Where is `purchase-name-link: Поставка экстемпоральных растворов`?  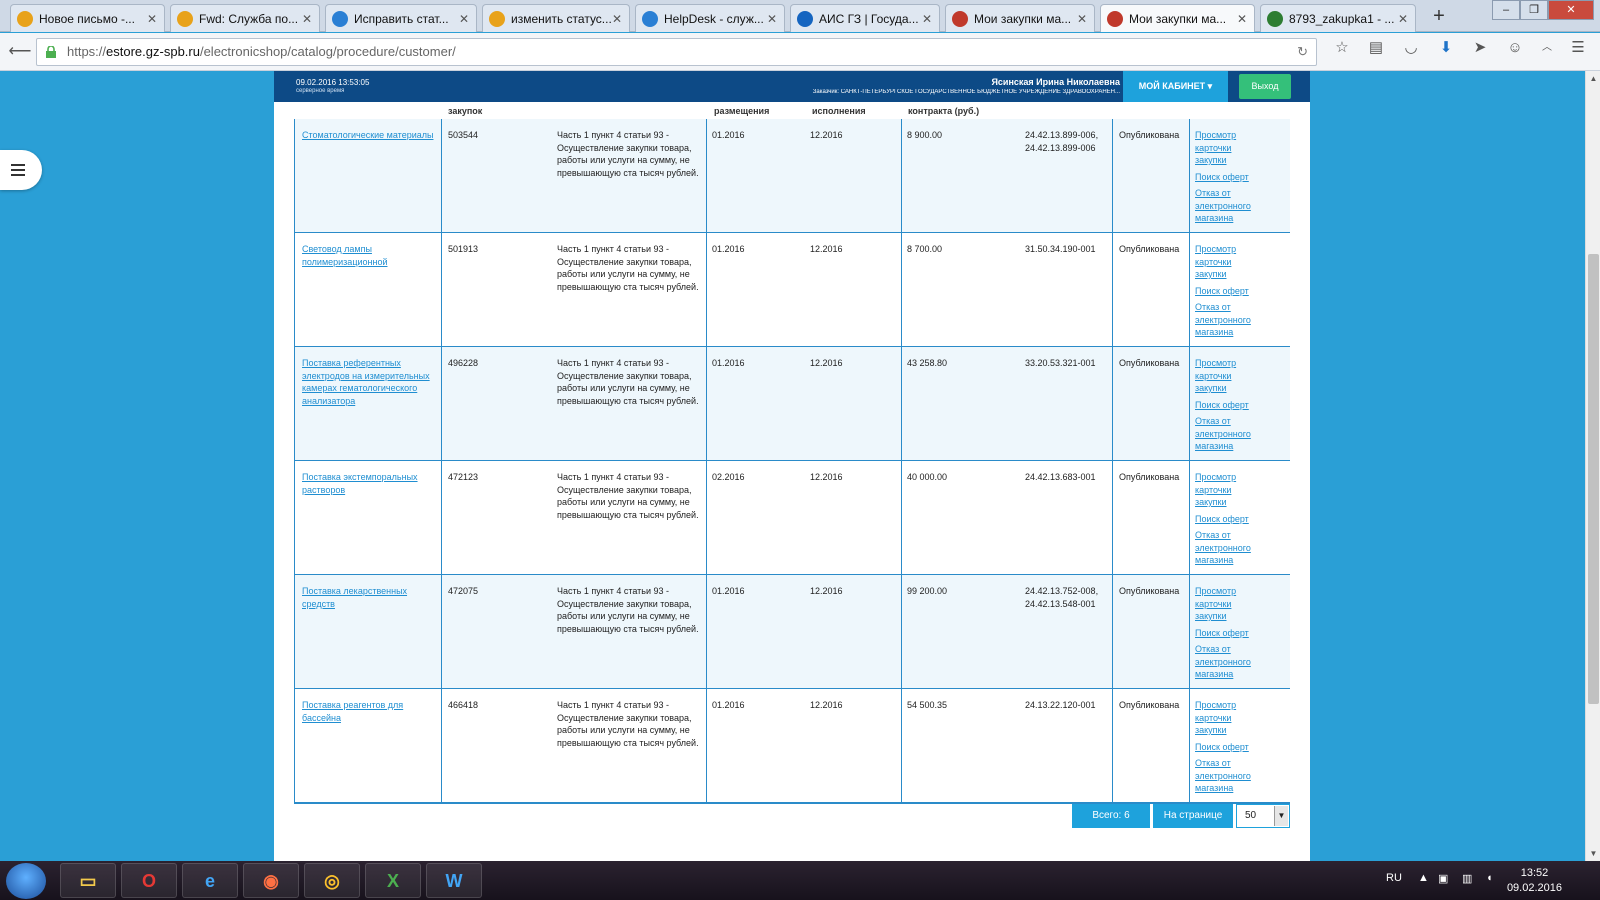 purchase-name-link: Поставка экстемпоральных растворов is located at coordinates (368, 483).